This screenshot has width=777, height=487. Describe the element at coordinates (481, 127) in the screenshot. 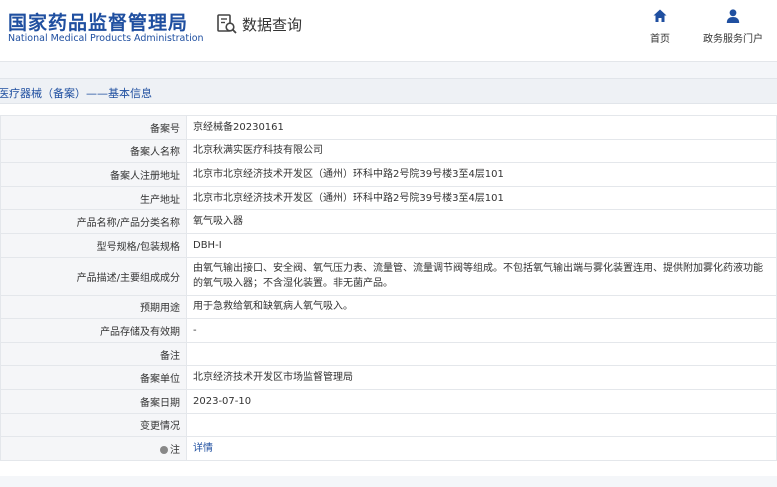

I see `row-value: 京经械备20230161` at that location.